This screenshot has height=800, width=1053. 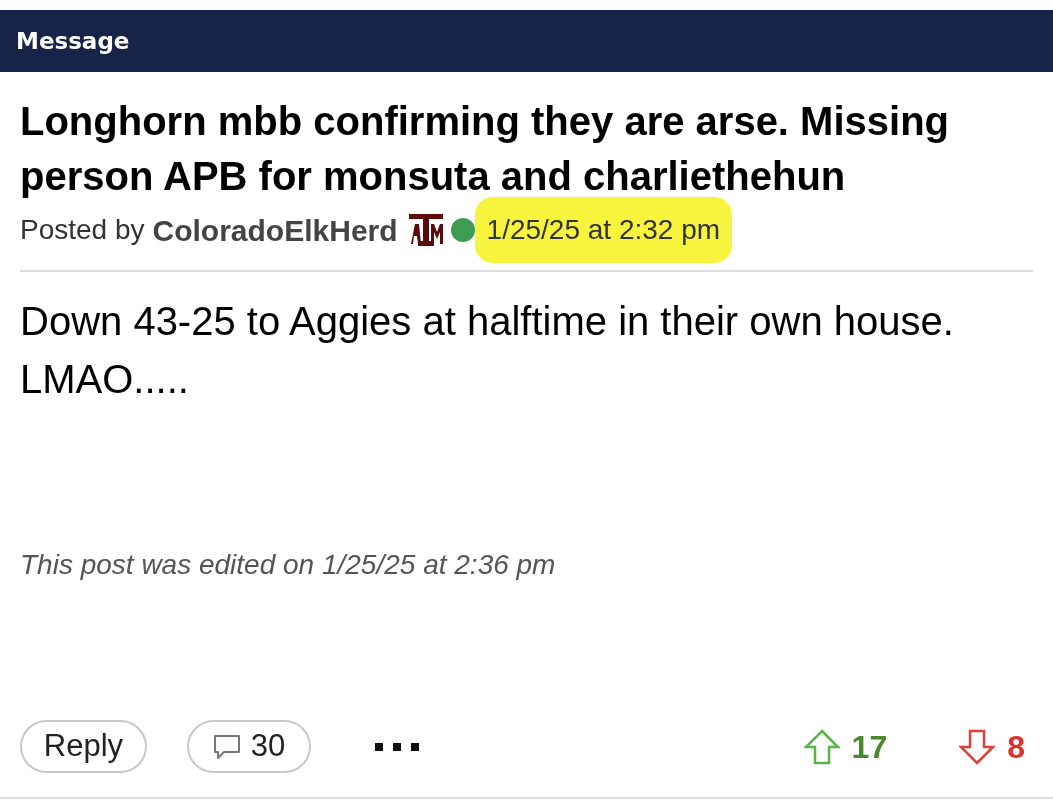 I want to click on author-name: ColoradoElkHerd, so click(x=275, y=230).